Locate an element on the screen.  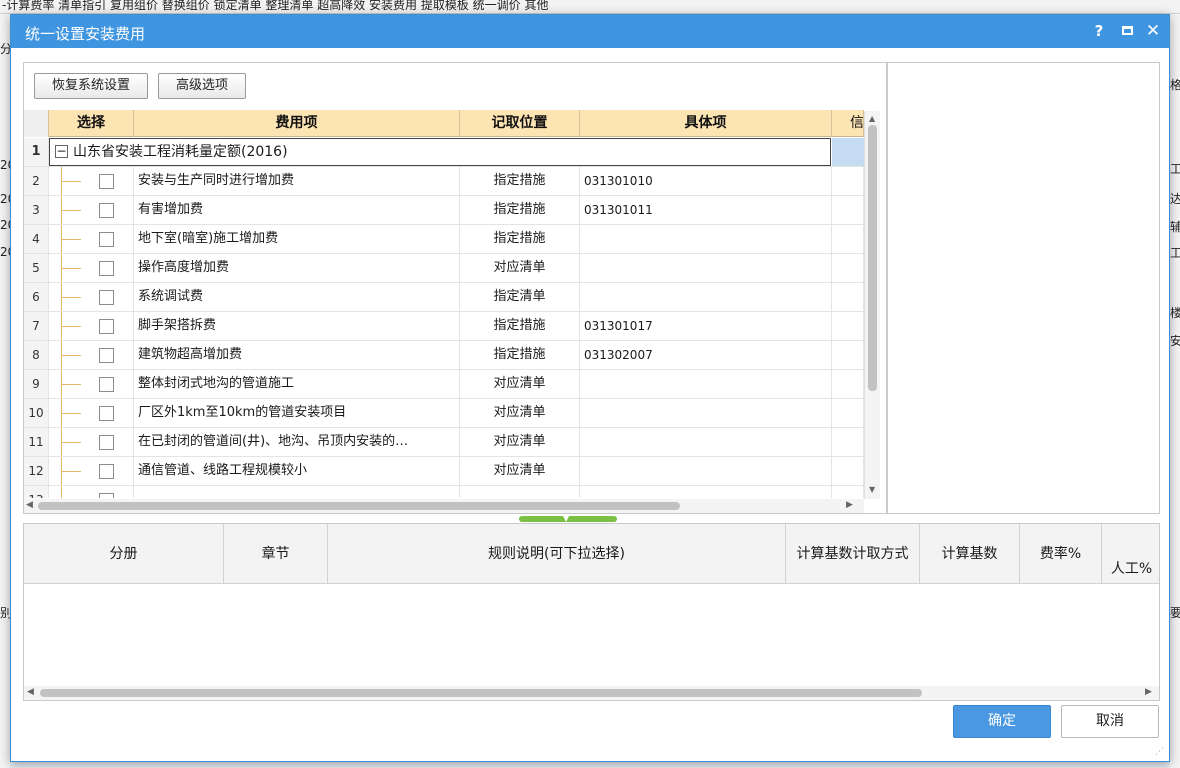
scroll-up-icon: ▲ is located at coordinates (872, 118).